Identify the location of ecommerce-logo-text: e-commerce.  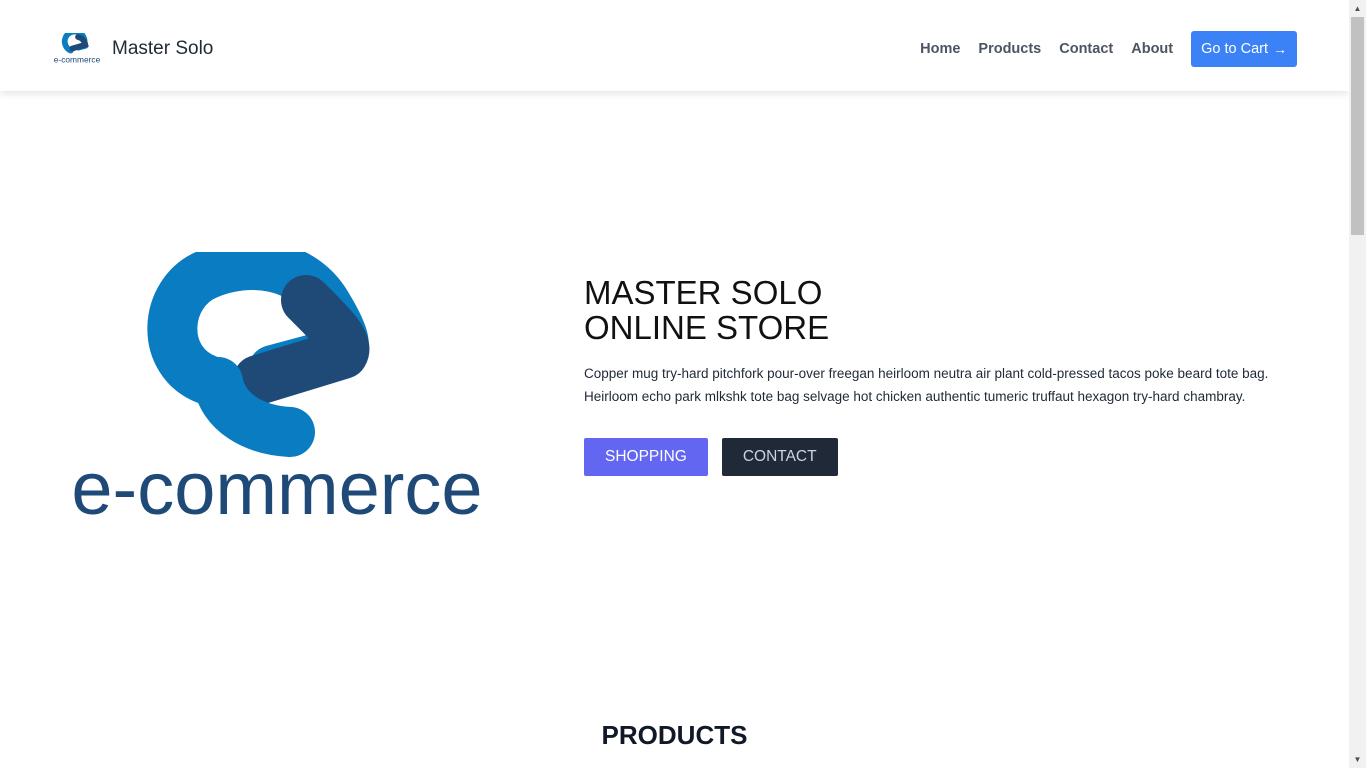
(276, 484).